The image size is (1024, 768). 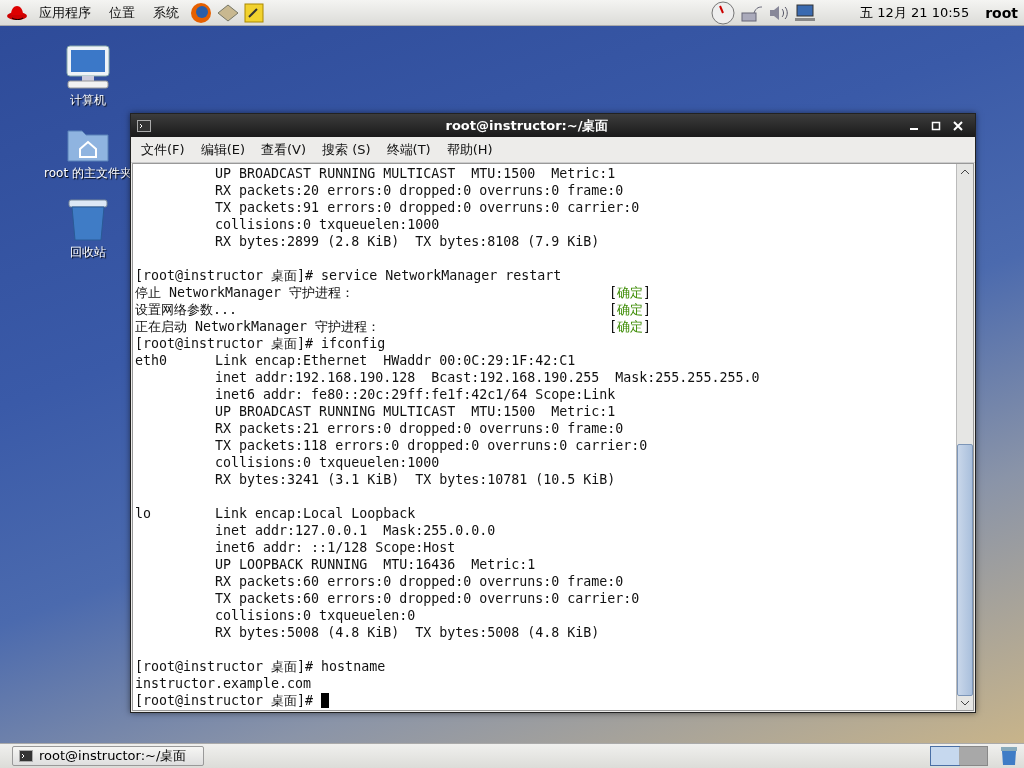 I want to click on panel-menu: 系统, so click(x=166, y=12).